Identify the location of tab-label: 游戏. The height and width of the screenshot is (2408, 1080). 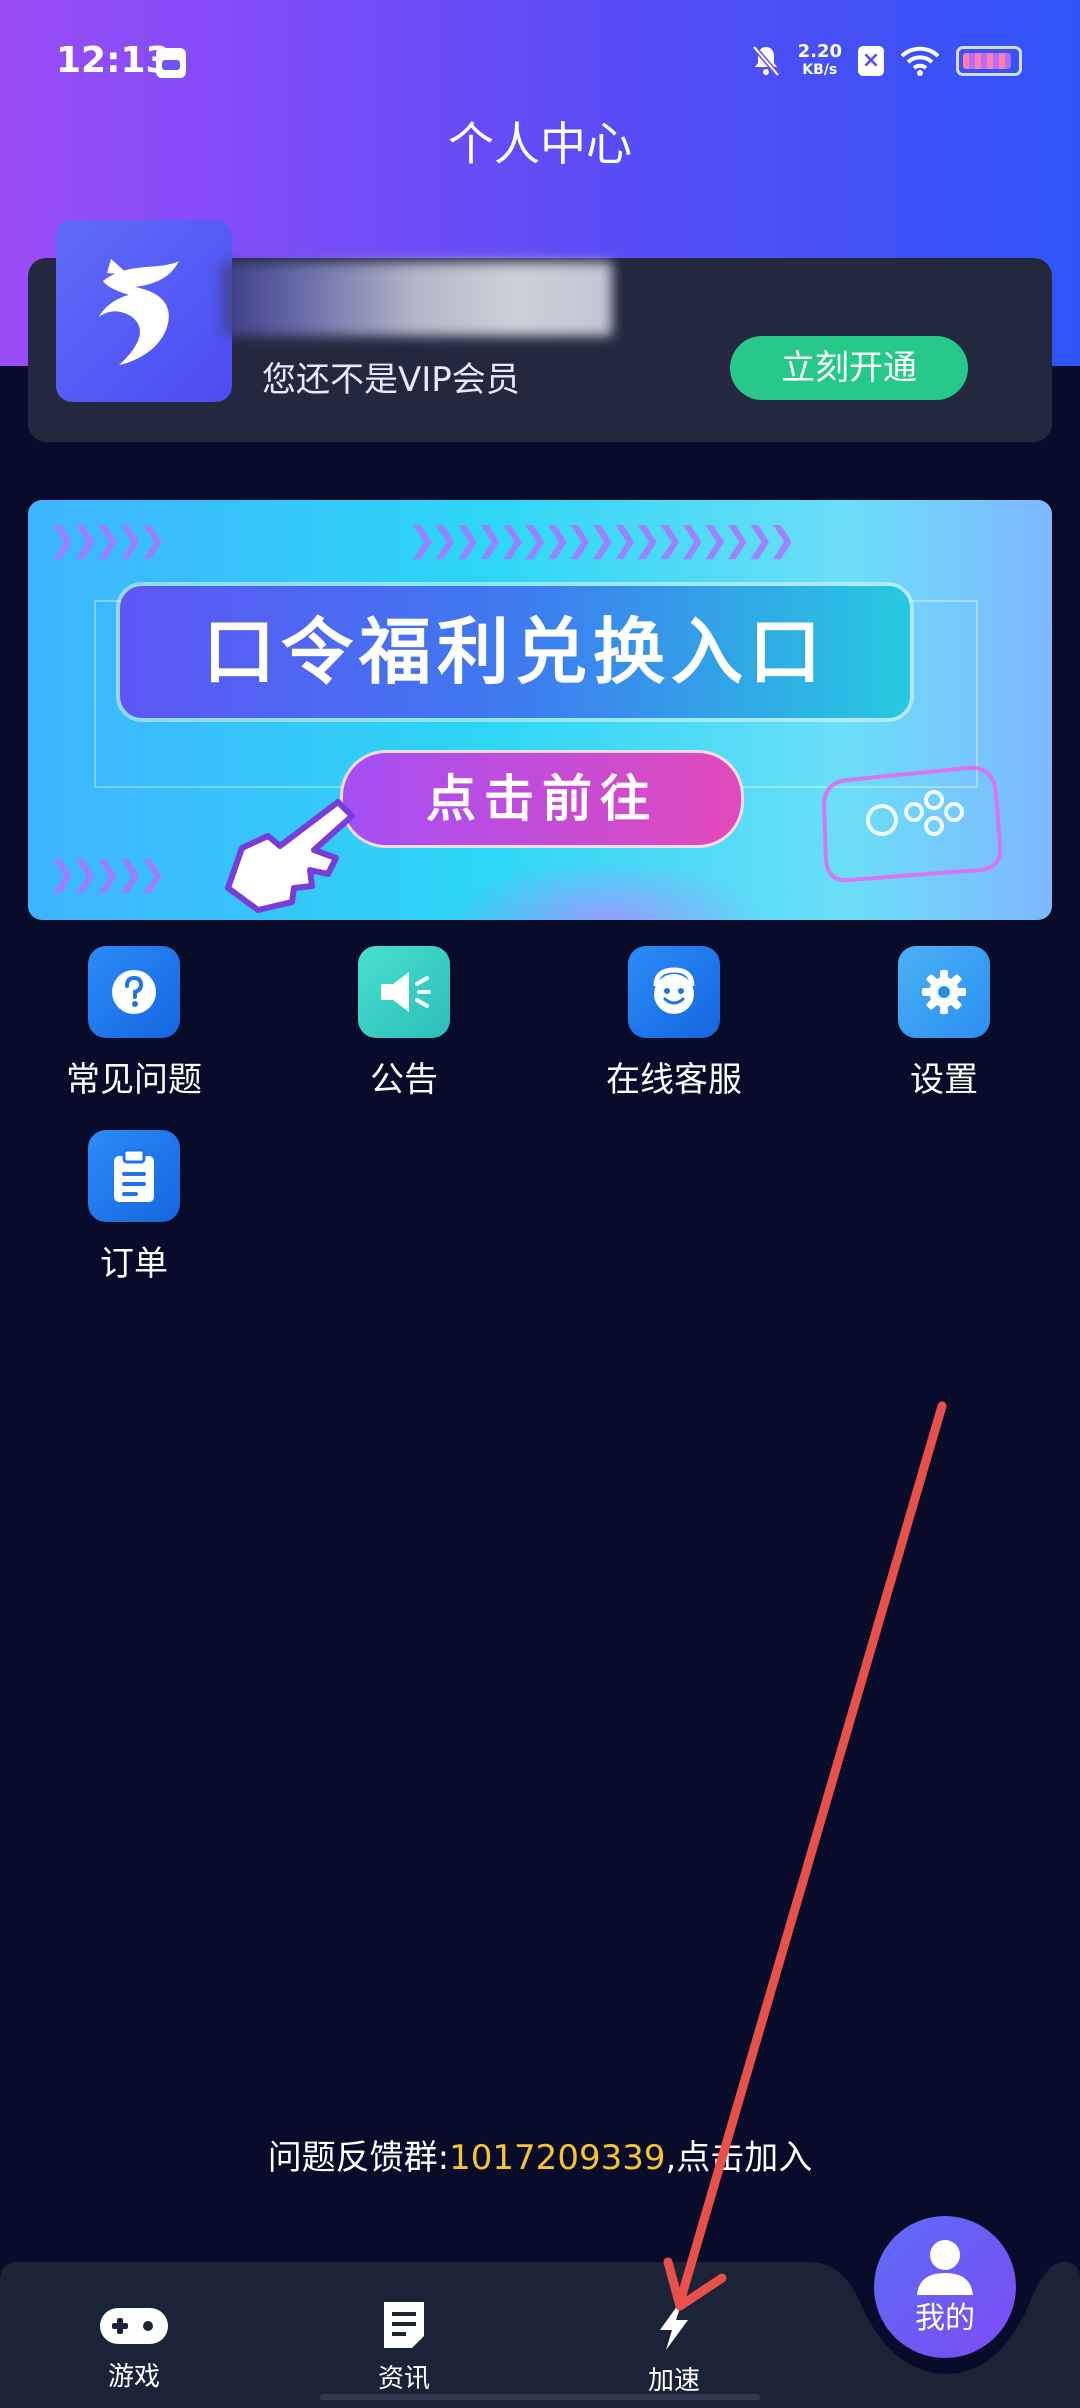
(133, 2377).